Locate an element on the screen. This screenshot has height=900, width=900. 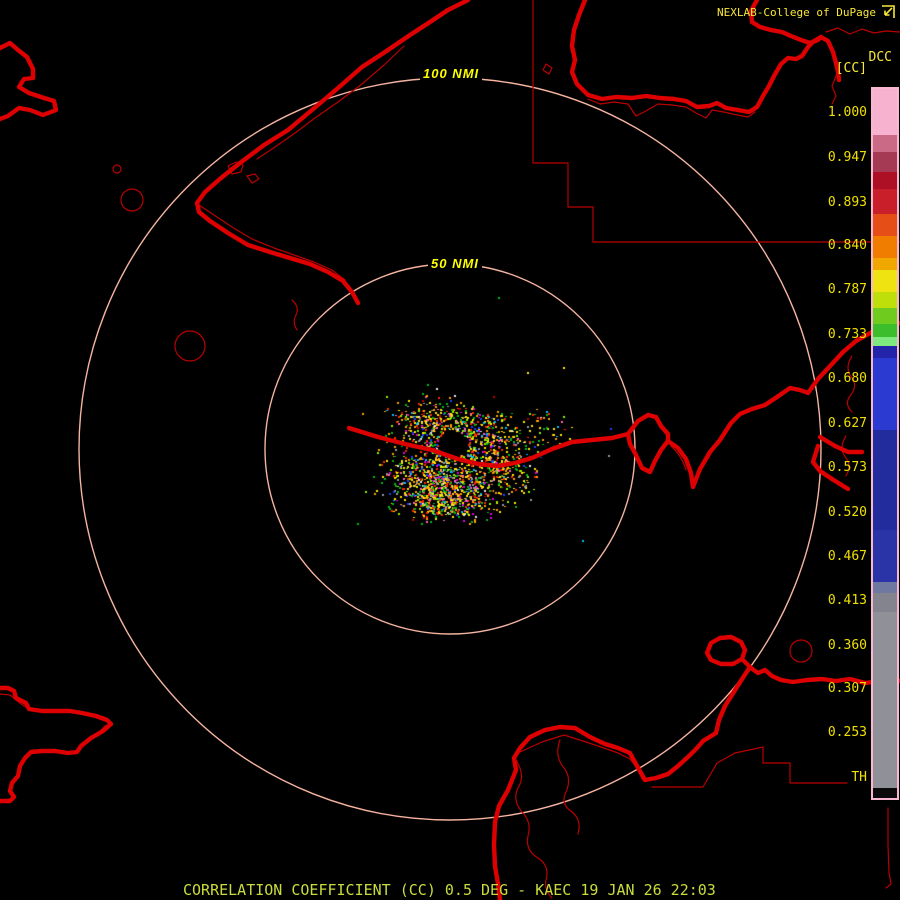
app-title: NEXLAB-College of DuPage is located at coordinates (796, 12).